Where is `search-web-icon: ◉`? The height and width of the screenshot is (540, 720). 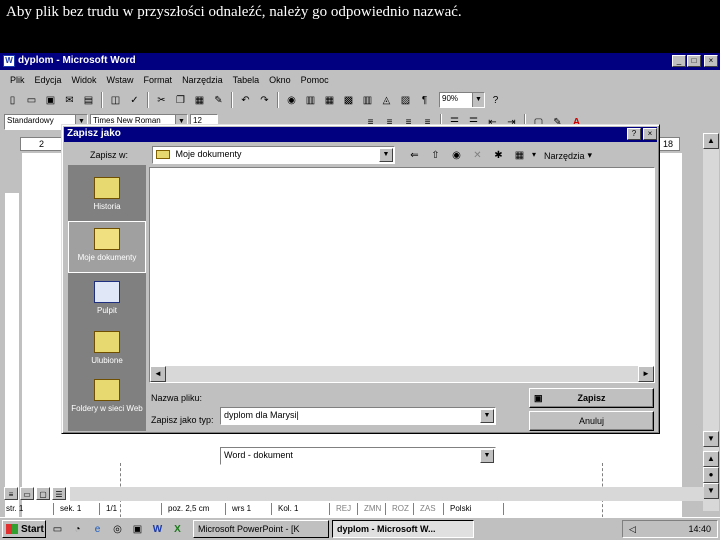 search-web-icon: ◉ is located at coordinates (456, 155).